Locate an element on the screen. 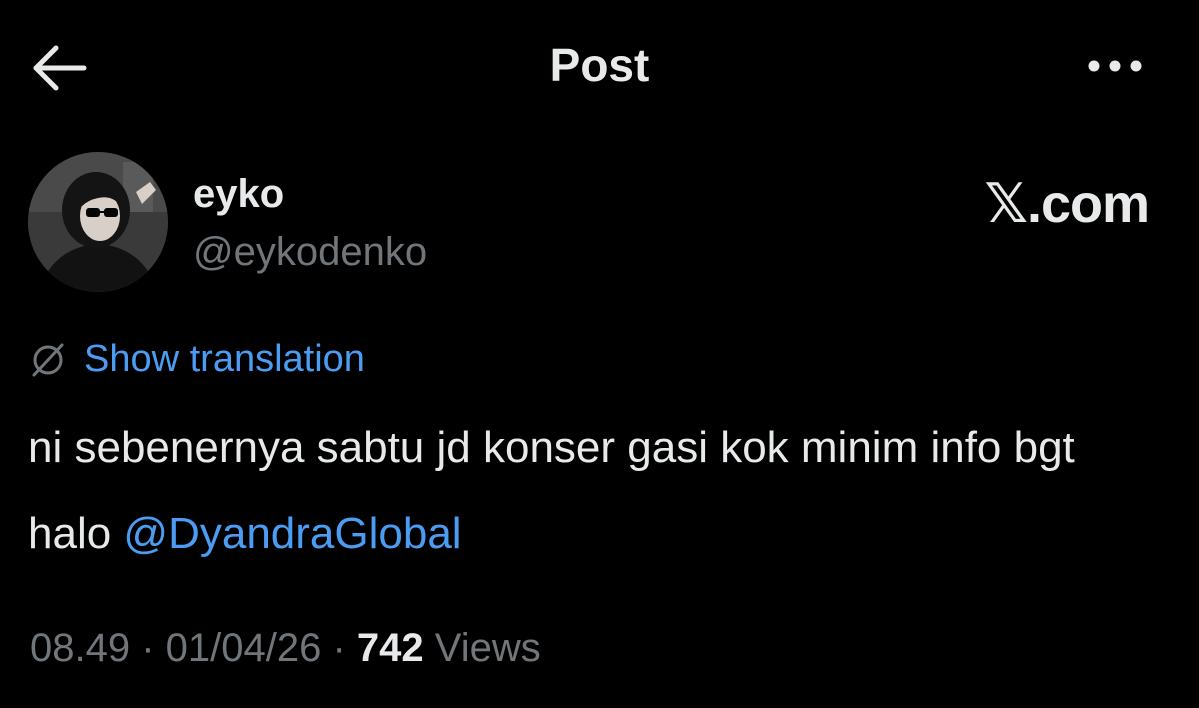  author-handle: @eykodenko is located at coordinates (310, 252).